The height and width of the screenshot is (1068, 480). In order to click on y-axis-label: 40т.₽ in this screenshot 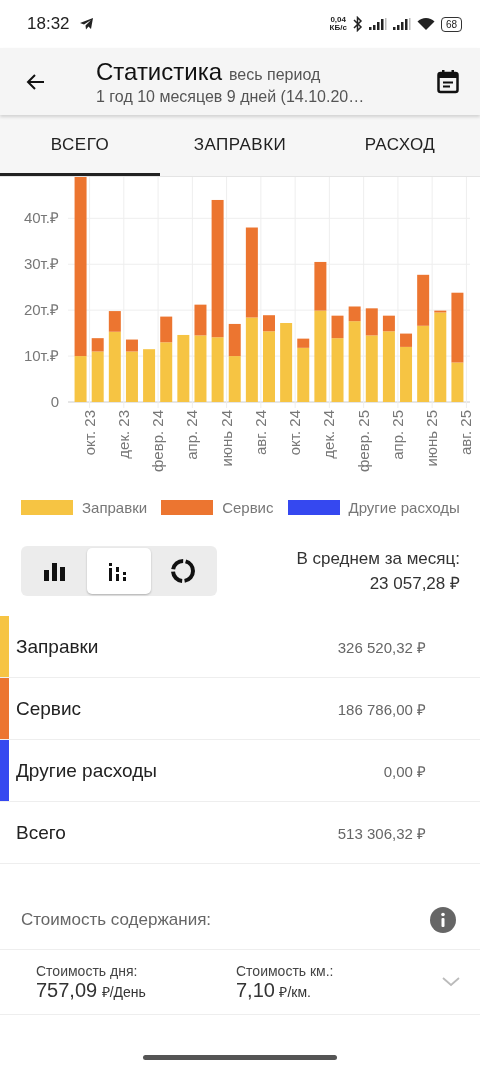, I will do `click(41, 218)`.